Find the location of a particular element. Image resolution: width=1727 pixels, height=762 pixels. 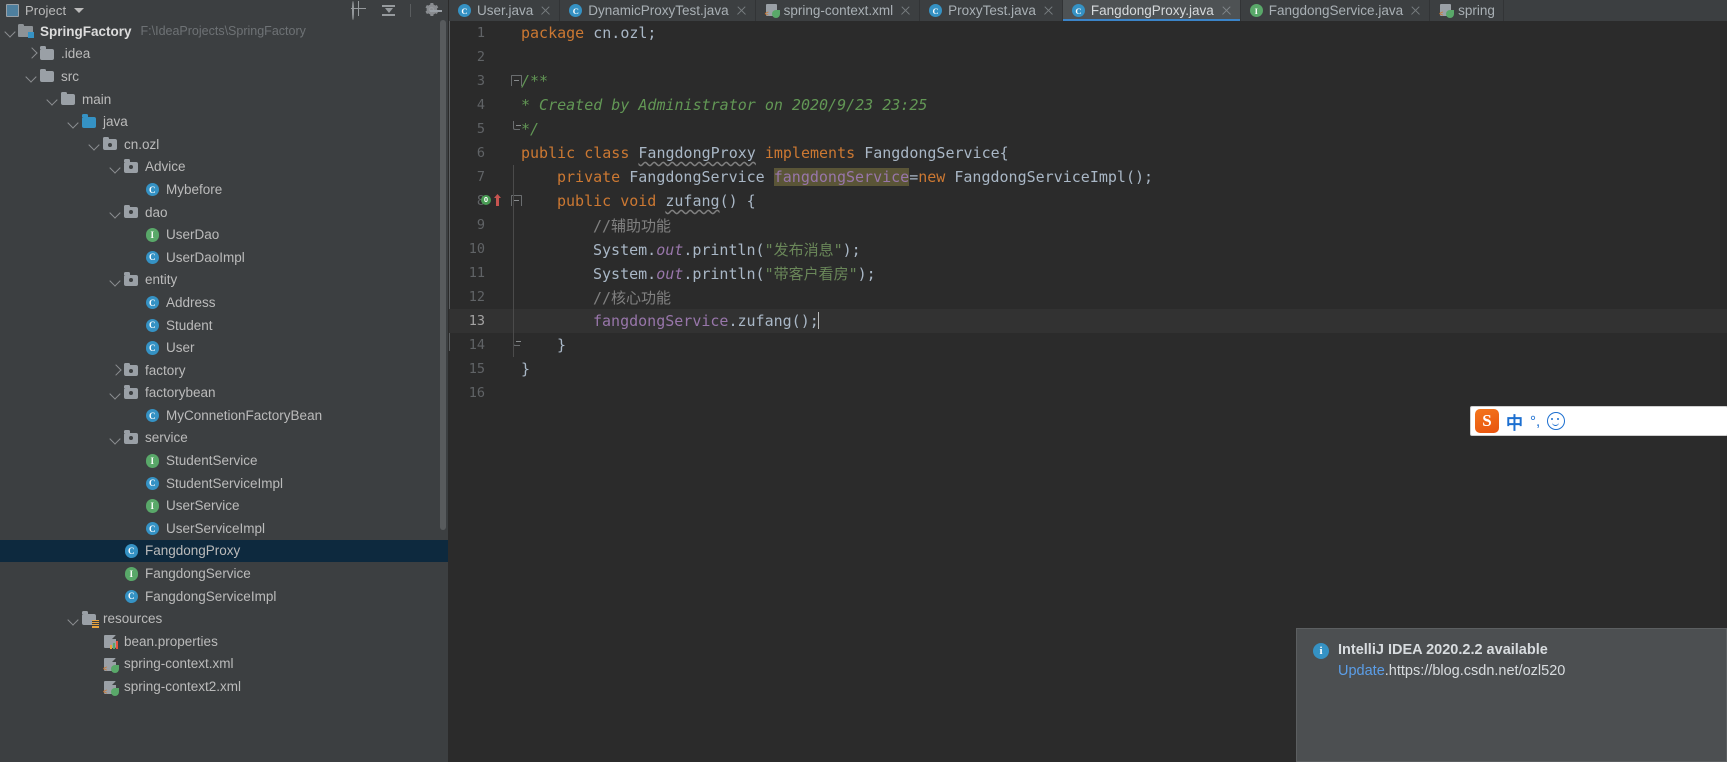

code-line: 12 //核心功能 is located at coordinates (1088, 297).